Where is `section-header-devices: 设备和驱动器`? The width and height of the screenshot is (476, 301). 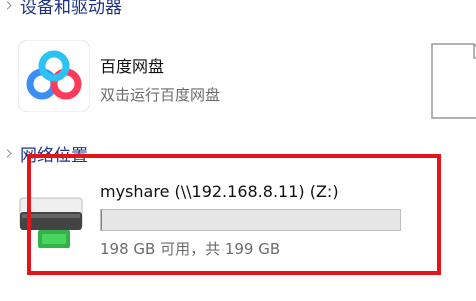 section-header-devices: 设备和驱动器 is located at coordinates (61, 9).